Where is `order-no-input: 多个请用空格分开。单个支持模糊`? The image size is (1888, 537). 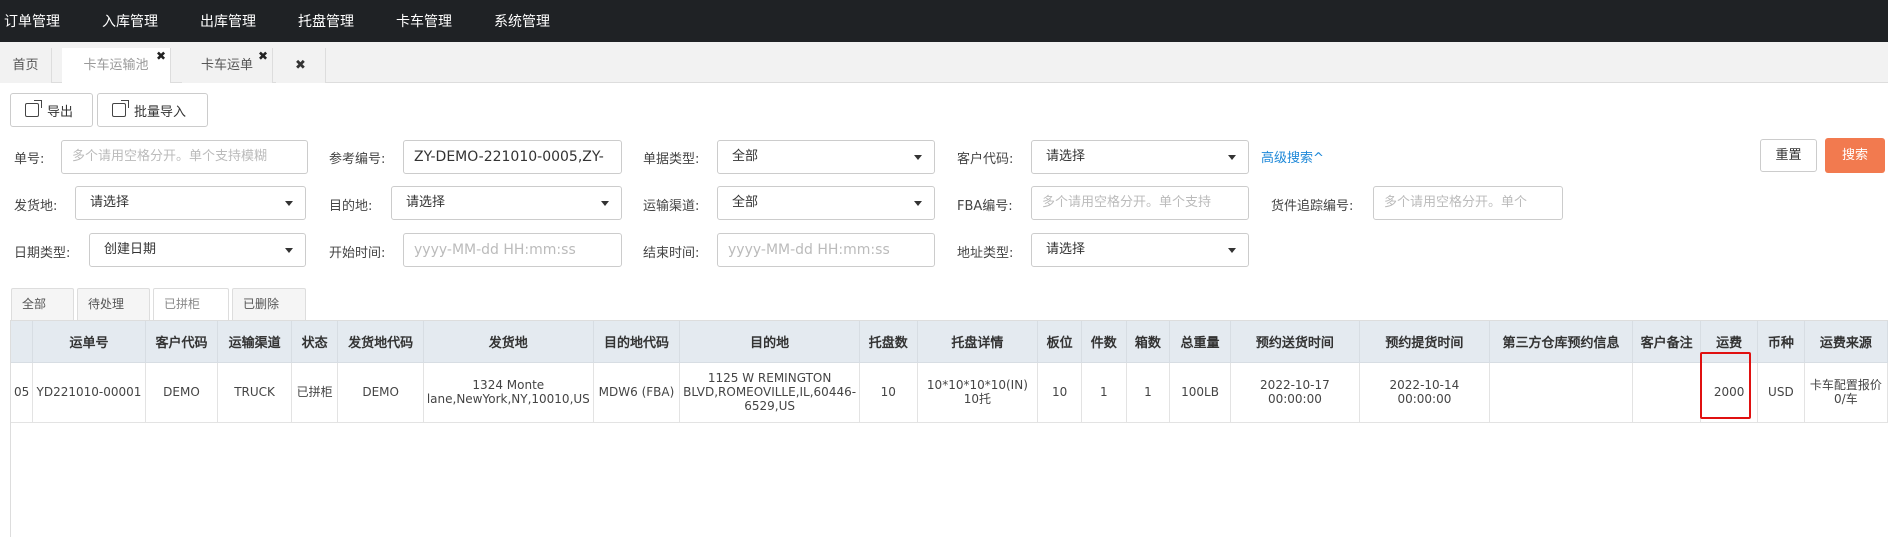
order-no-input: 多个请用空格分开。单个支持模糊 is located at coordinates (184, 157).